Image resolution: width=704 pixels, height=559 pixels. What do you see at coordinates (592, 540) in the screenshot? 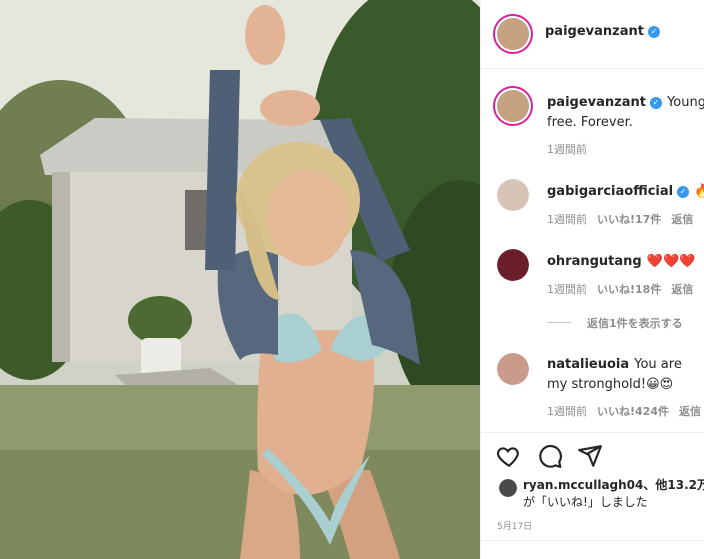
I see `divider` at bounding box center [592, 540].